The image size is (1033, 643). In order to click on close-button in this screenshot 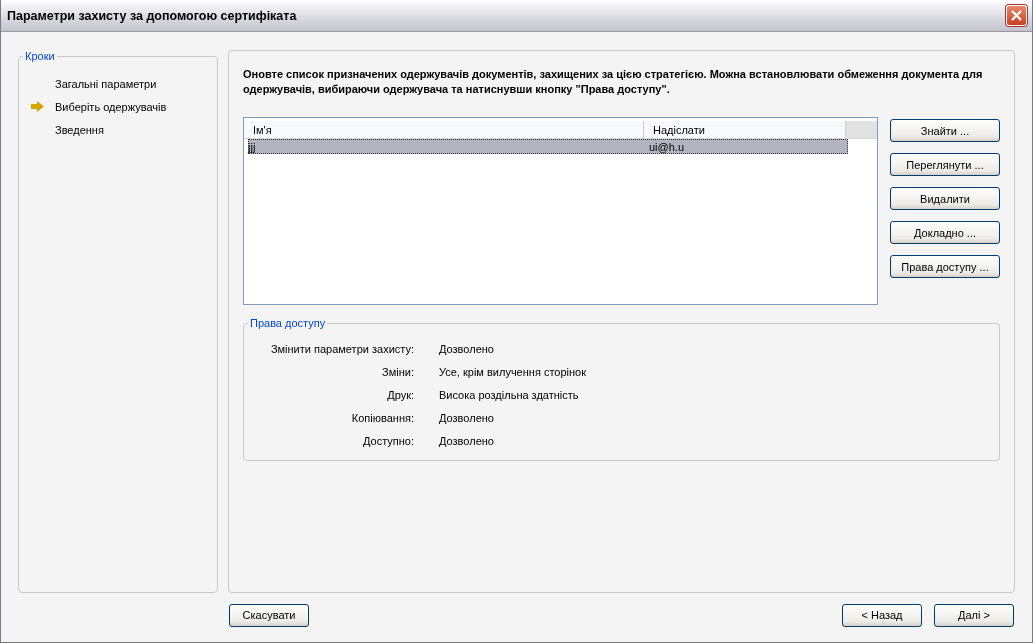, I will do `click(1016, 15)`.